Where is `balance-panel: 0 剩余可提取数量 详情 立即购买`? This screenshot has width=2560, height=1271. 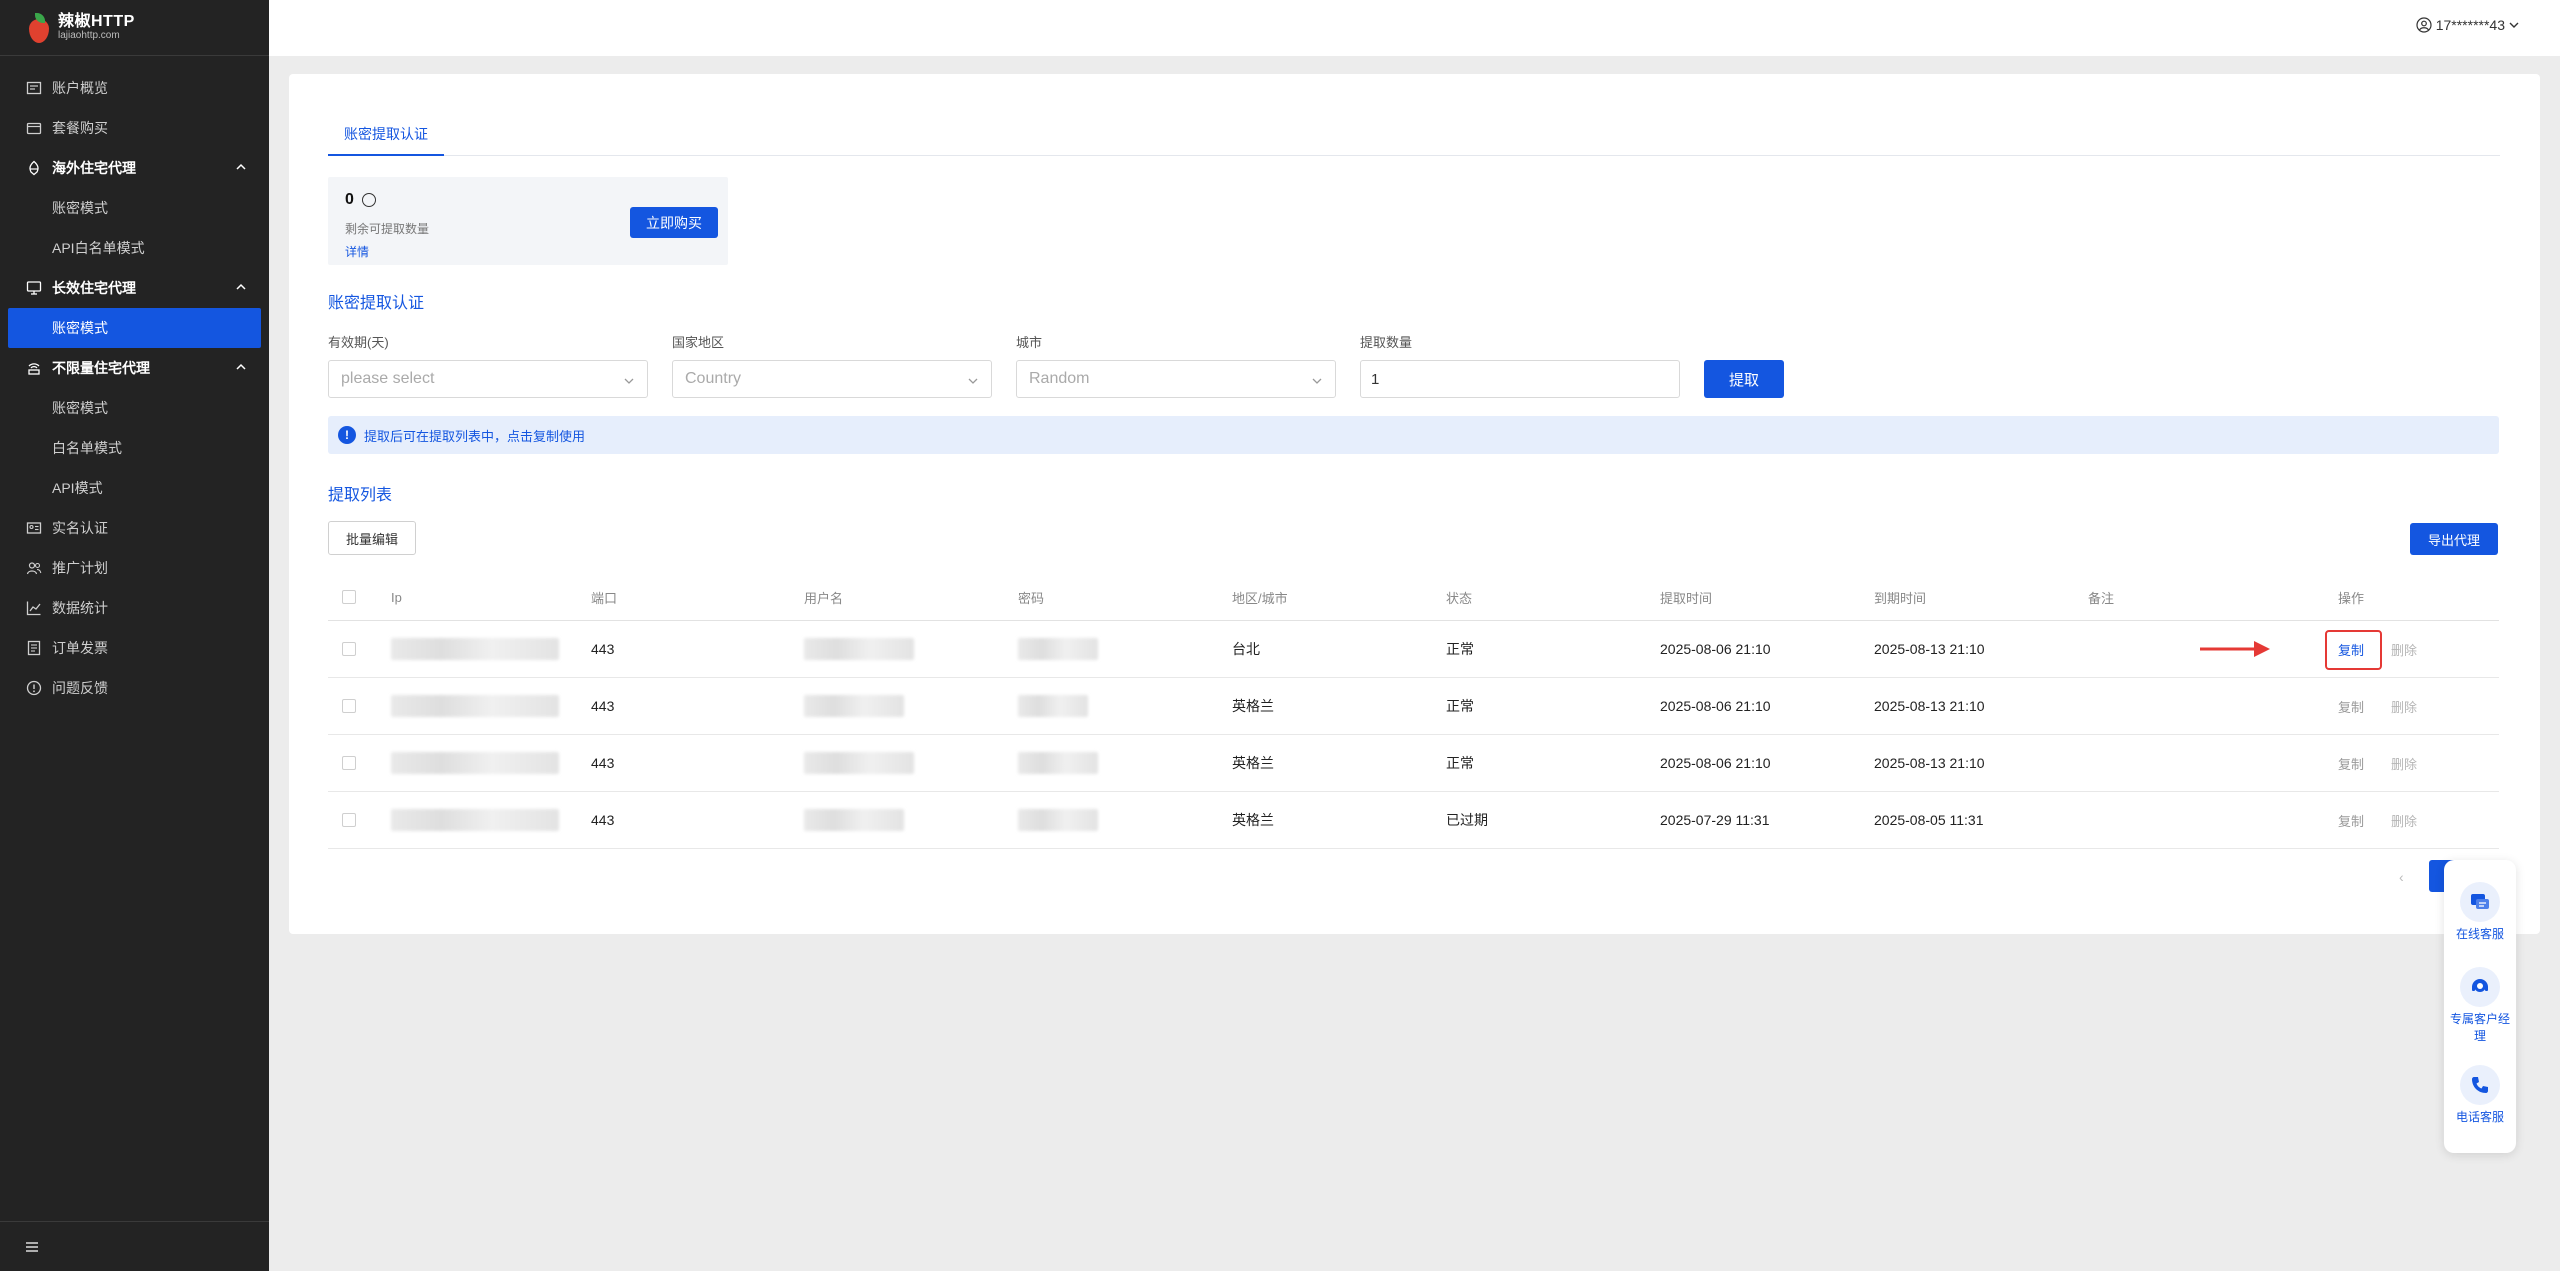
balance-panel: 0 剩余可提取数量 详情 立即购买 is located at coordinates (528, 221).